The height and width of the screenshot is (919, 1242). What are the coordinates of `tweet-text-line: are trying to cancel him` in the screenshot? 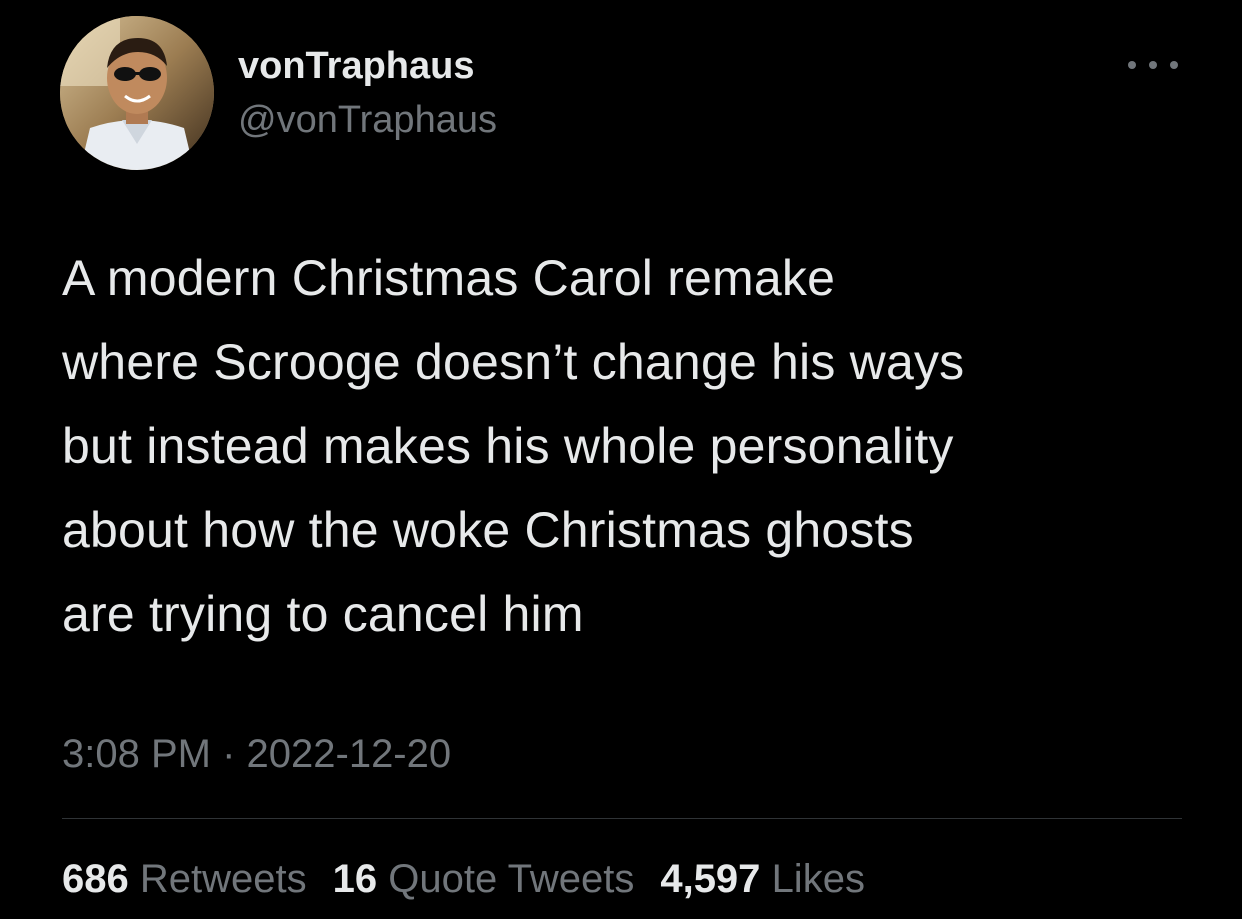 It's located at (323, 614).